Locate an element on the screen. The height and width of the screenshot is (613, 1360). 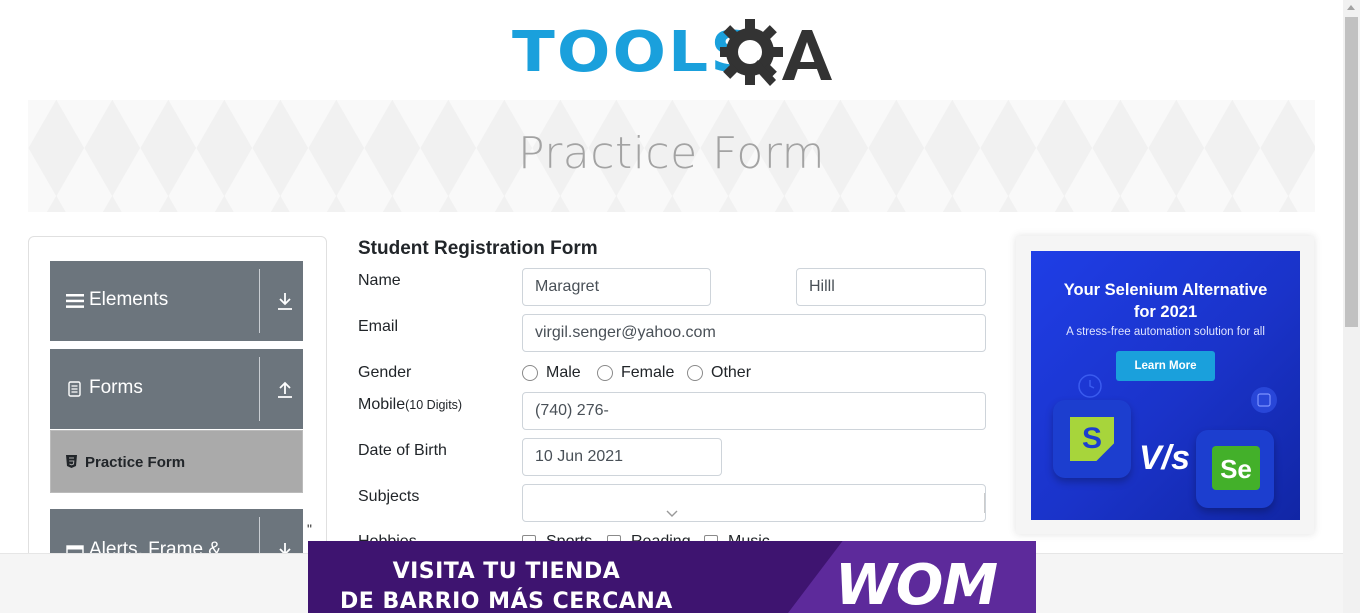
bottom-ad-line1: VISITA TU TIENDA is located at coordinates (506, 571).